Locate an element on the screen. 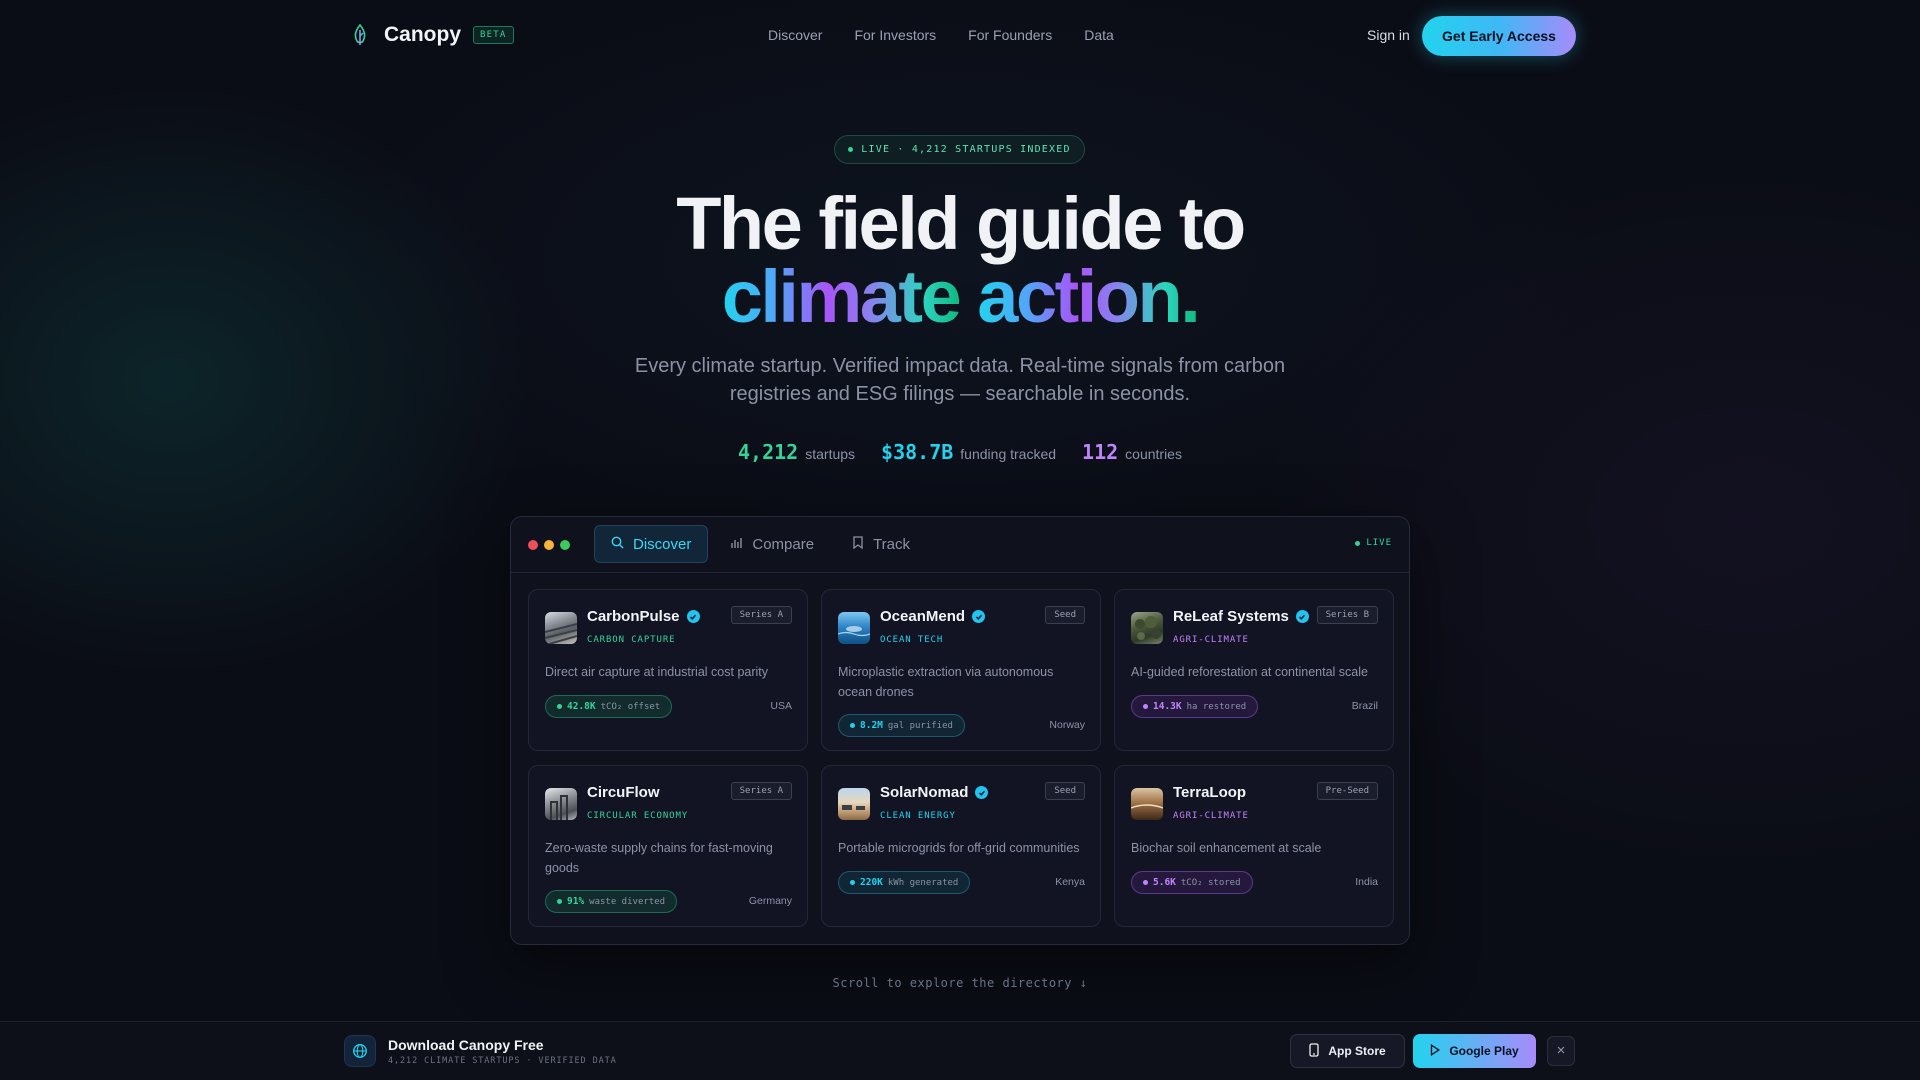 The image size is (1920, 1080). app-tabs: Discover Compare Track is located at coordinates (760, 544).